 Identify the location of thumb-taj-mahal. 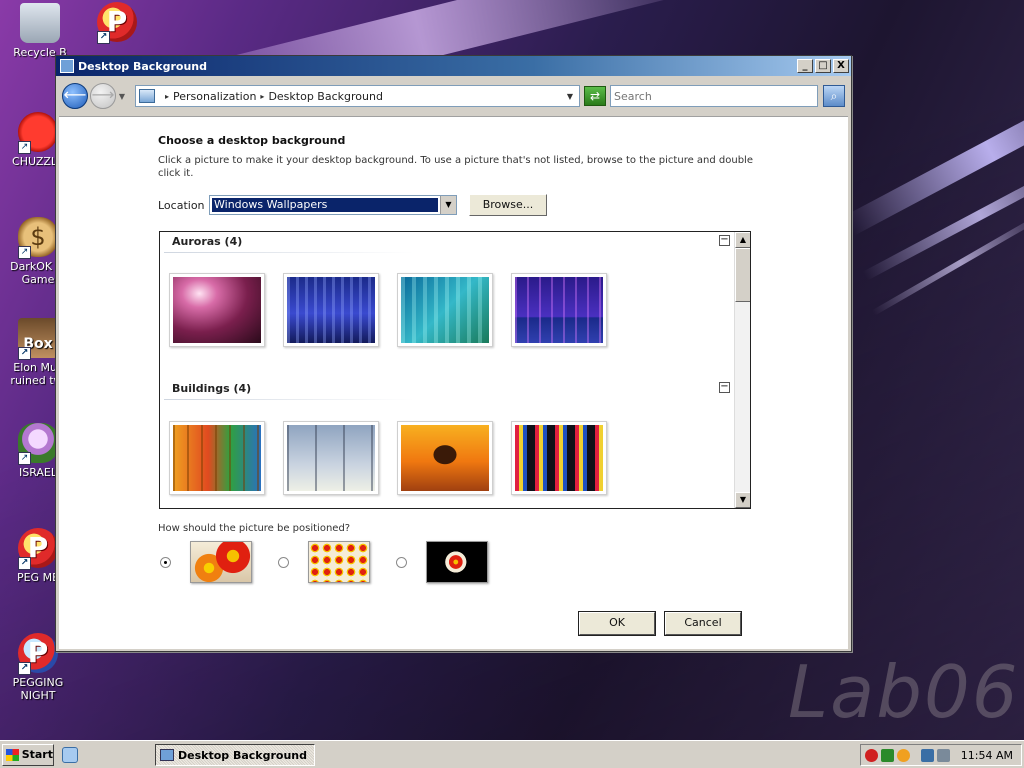
(445, 458).